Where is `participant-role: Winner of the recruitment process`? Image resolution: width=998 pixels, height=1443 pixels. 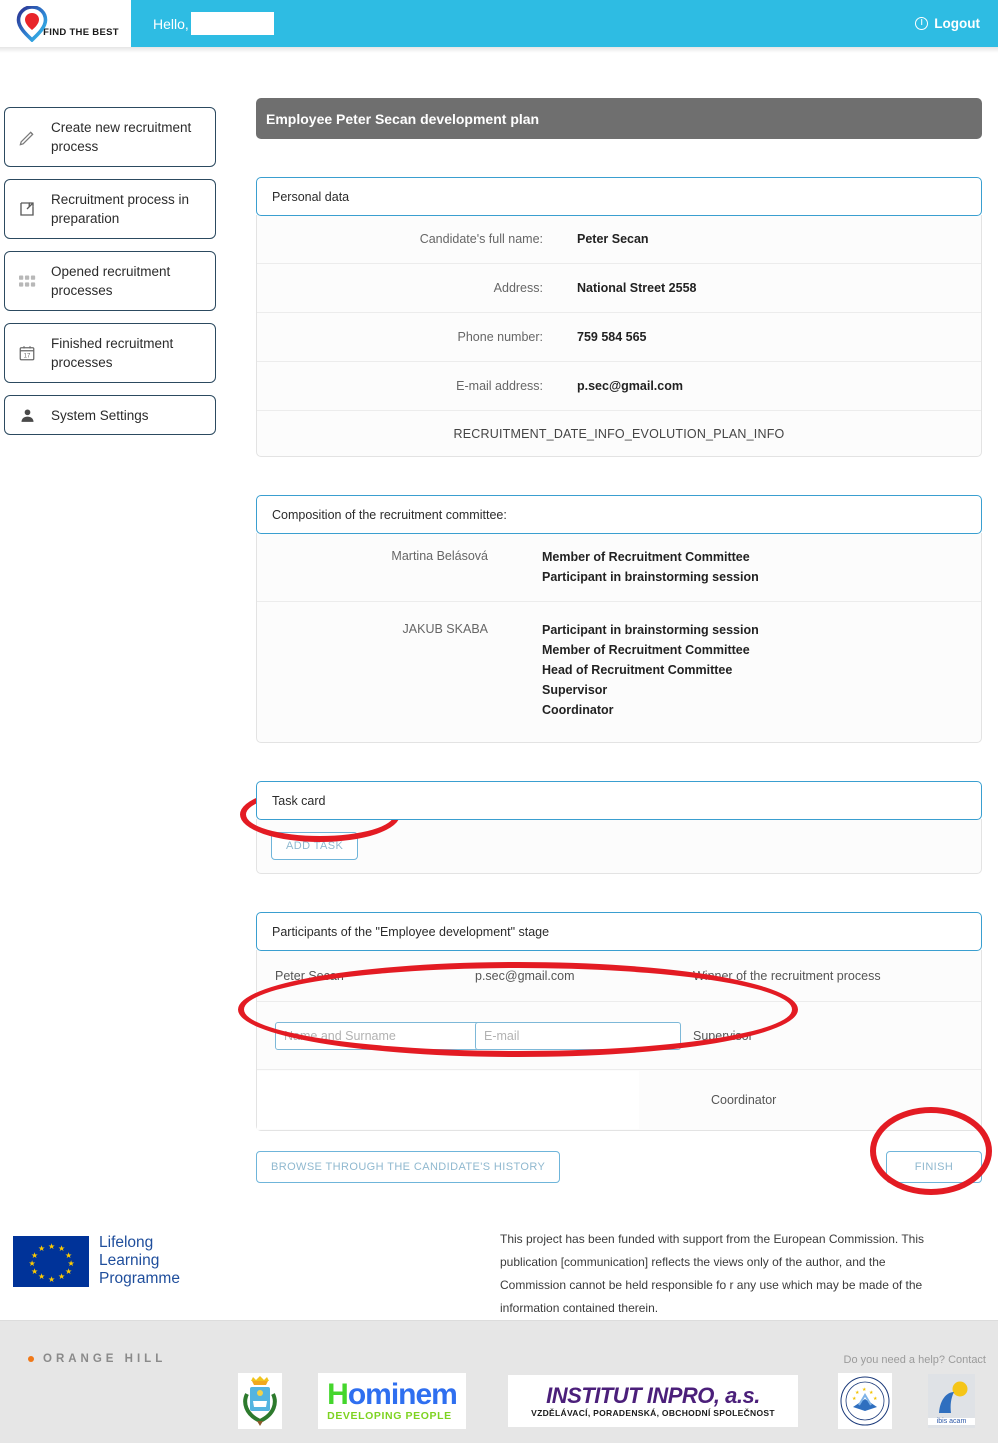 participant-role: Winner of the recruitment process is located at coordinates (787, 975).